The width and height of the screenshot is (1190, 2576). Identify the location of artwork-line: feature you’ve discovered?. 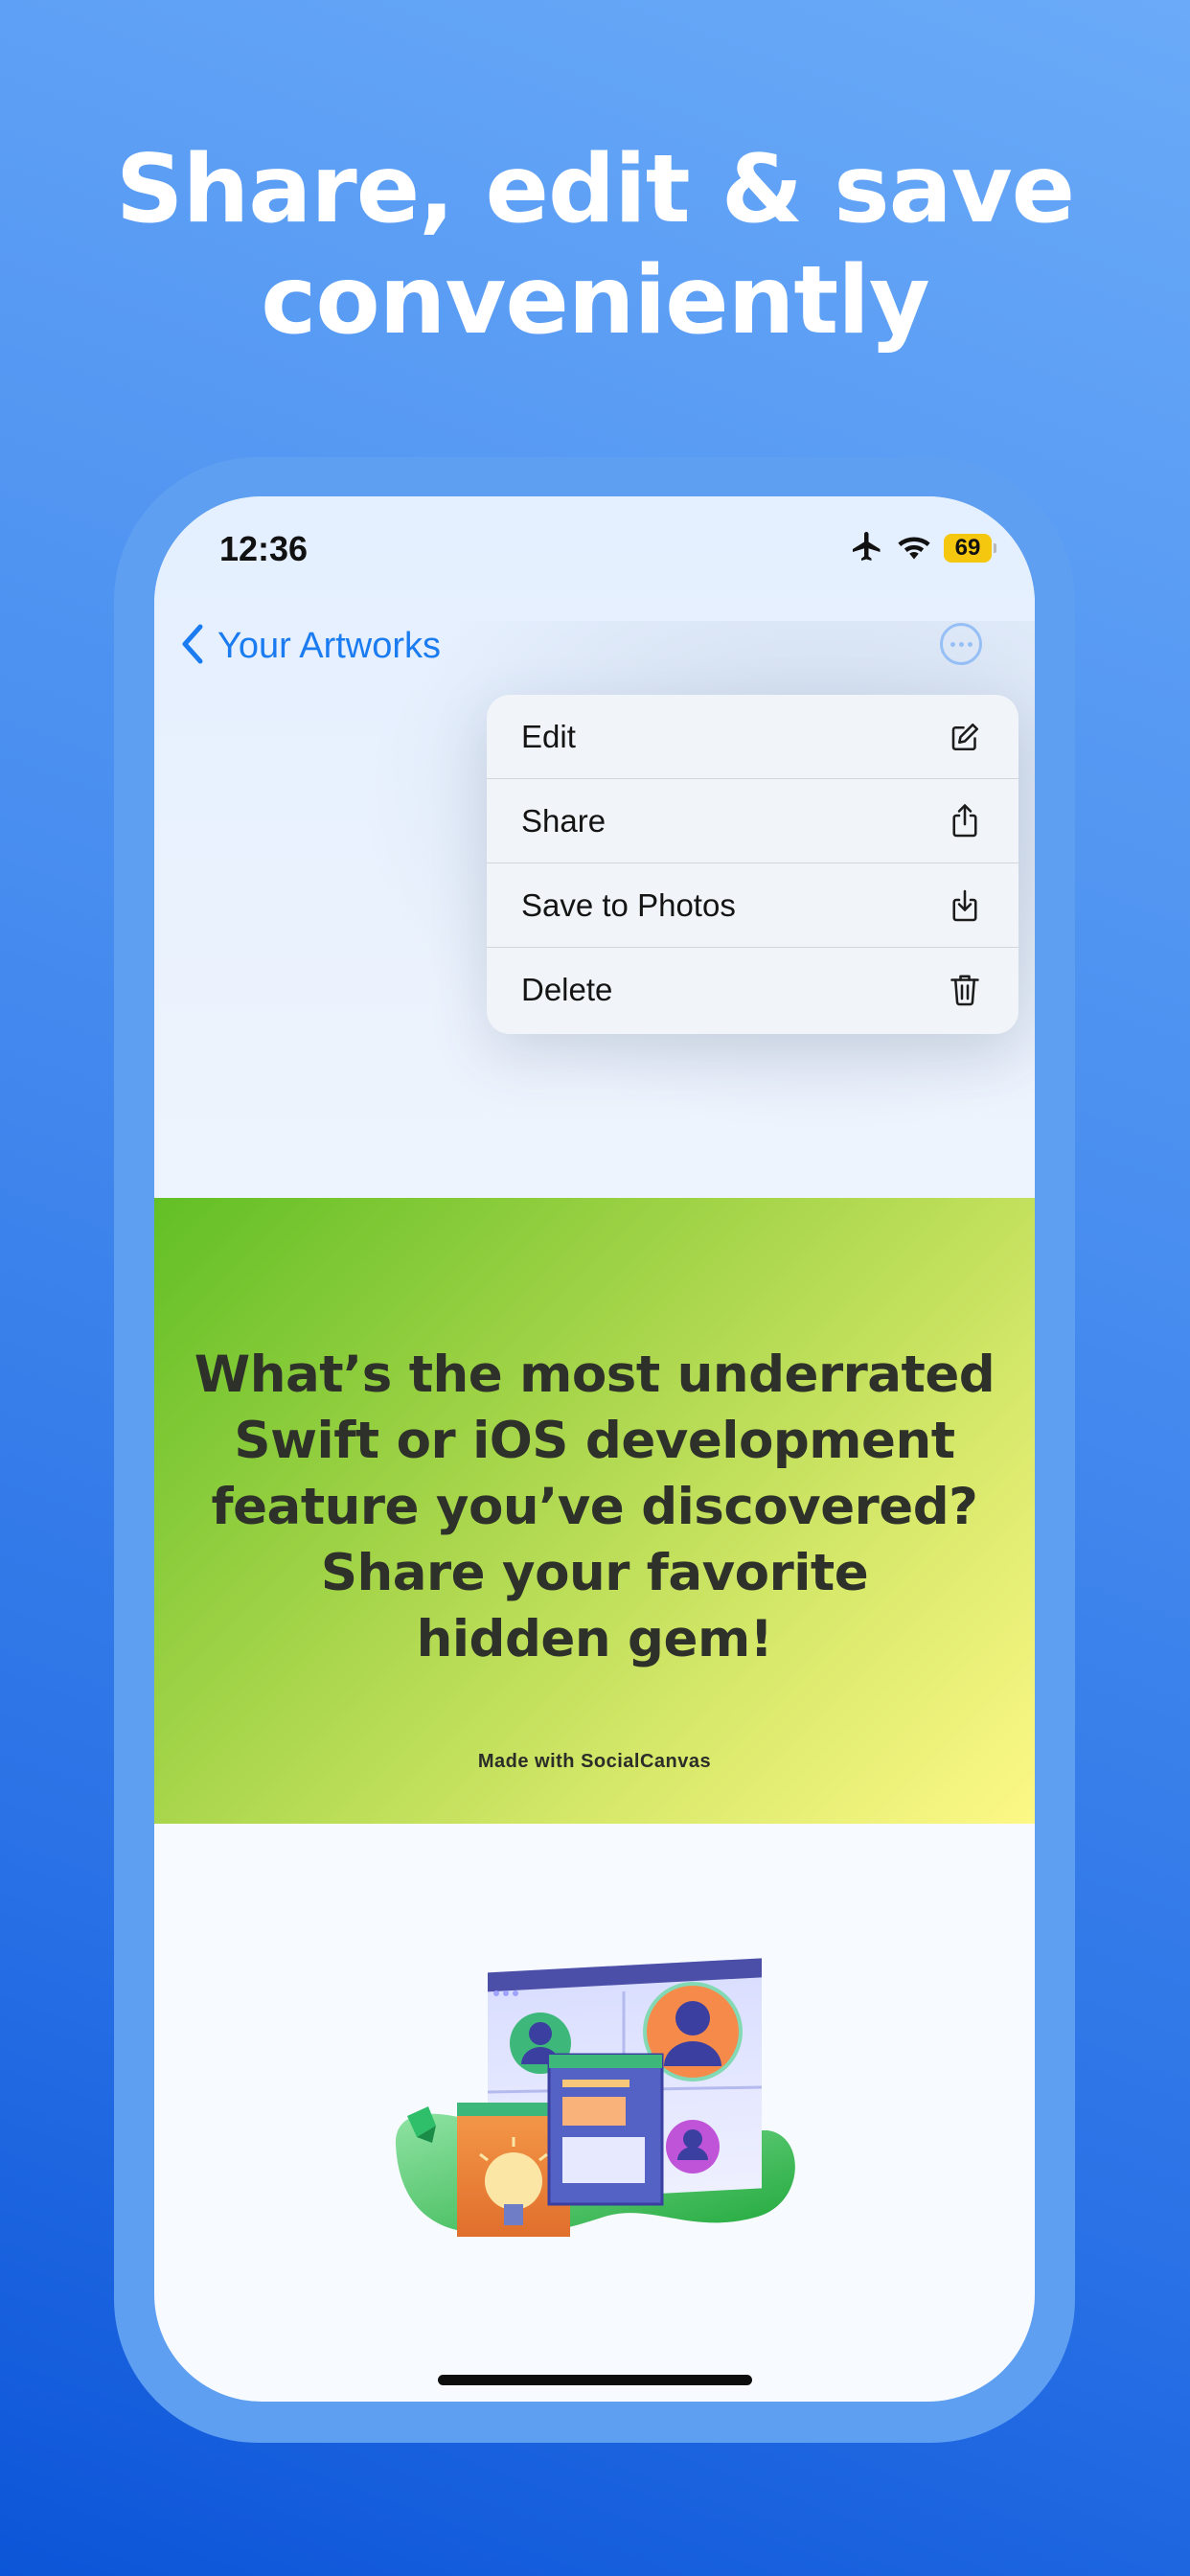
(594, 1507).